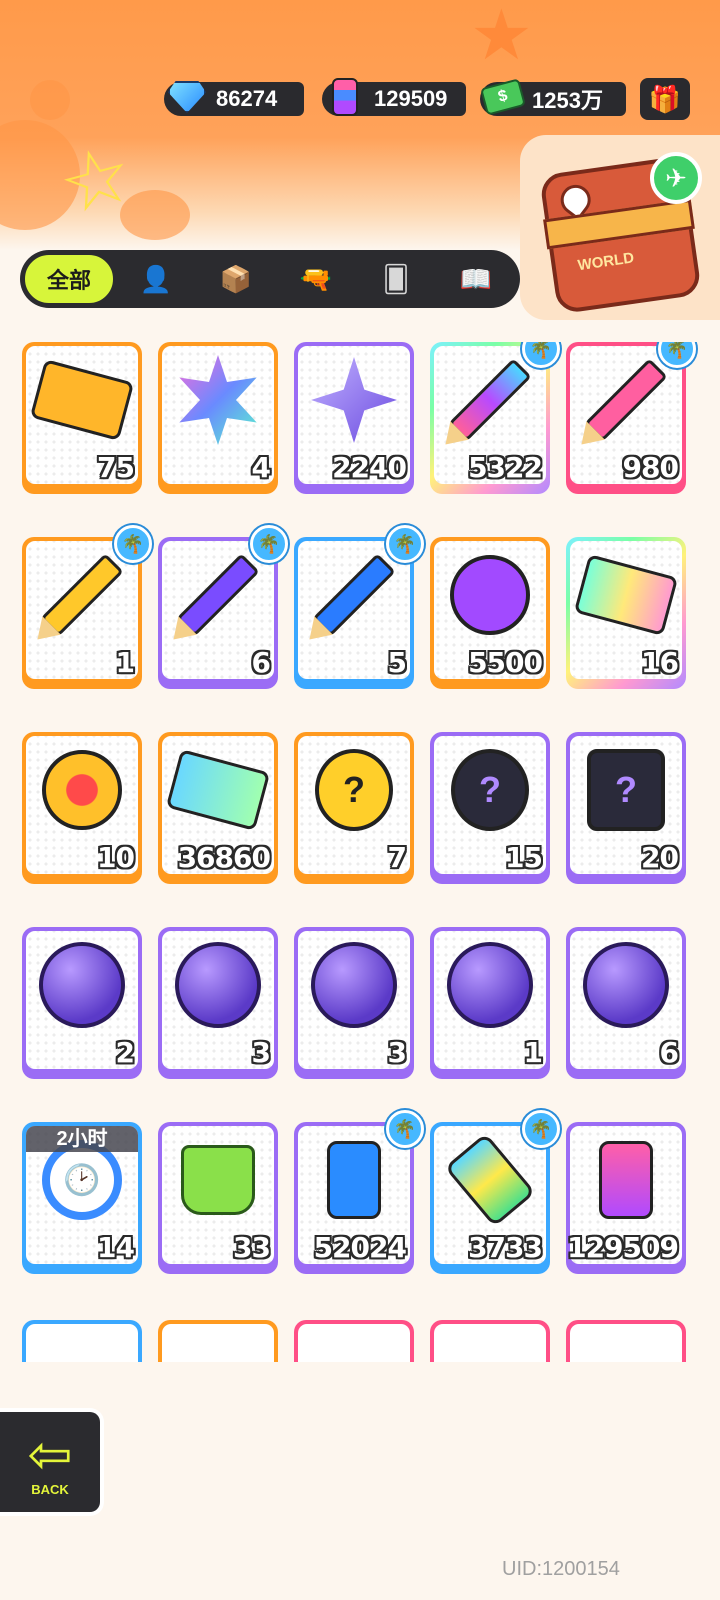 The width and height of the screenshot is (720, 1600). I want to click on season-ticket-icon, so click(218, 790).